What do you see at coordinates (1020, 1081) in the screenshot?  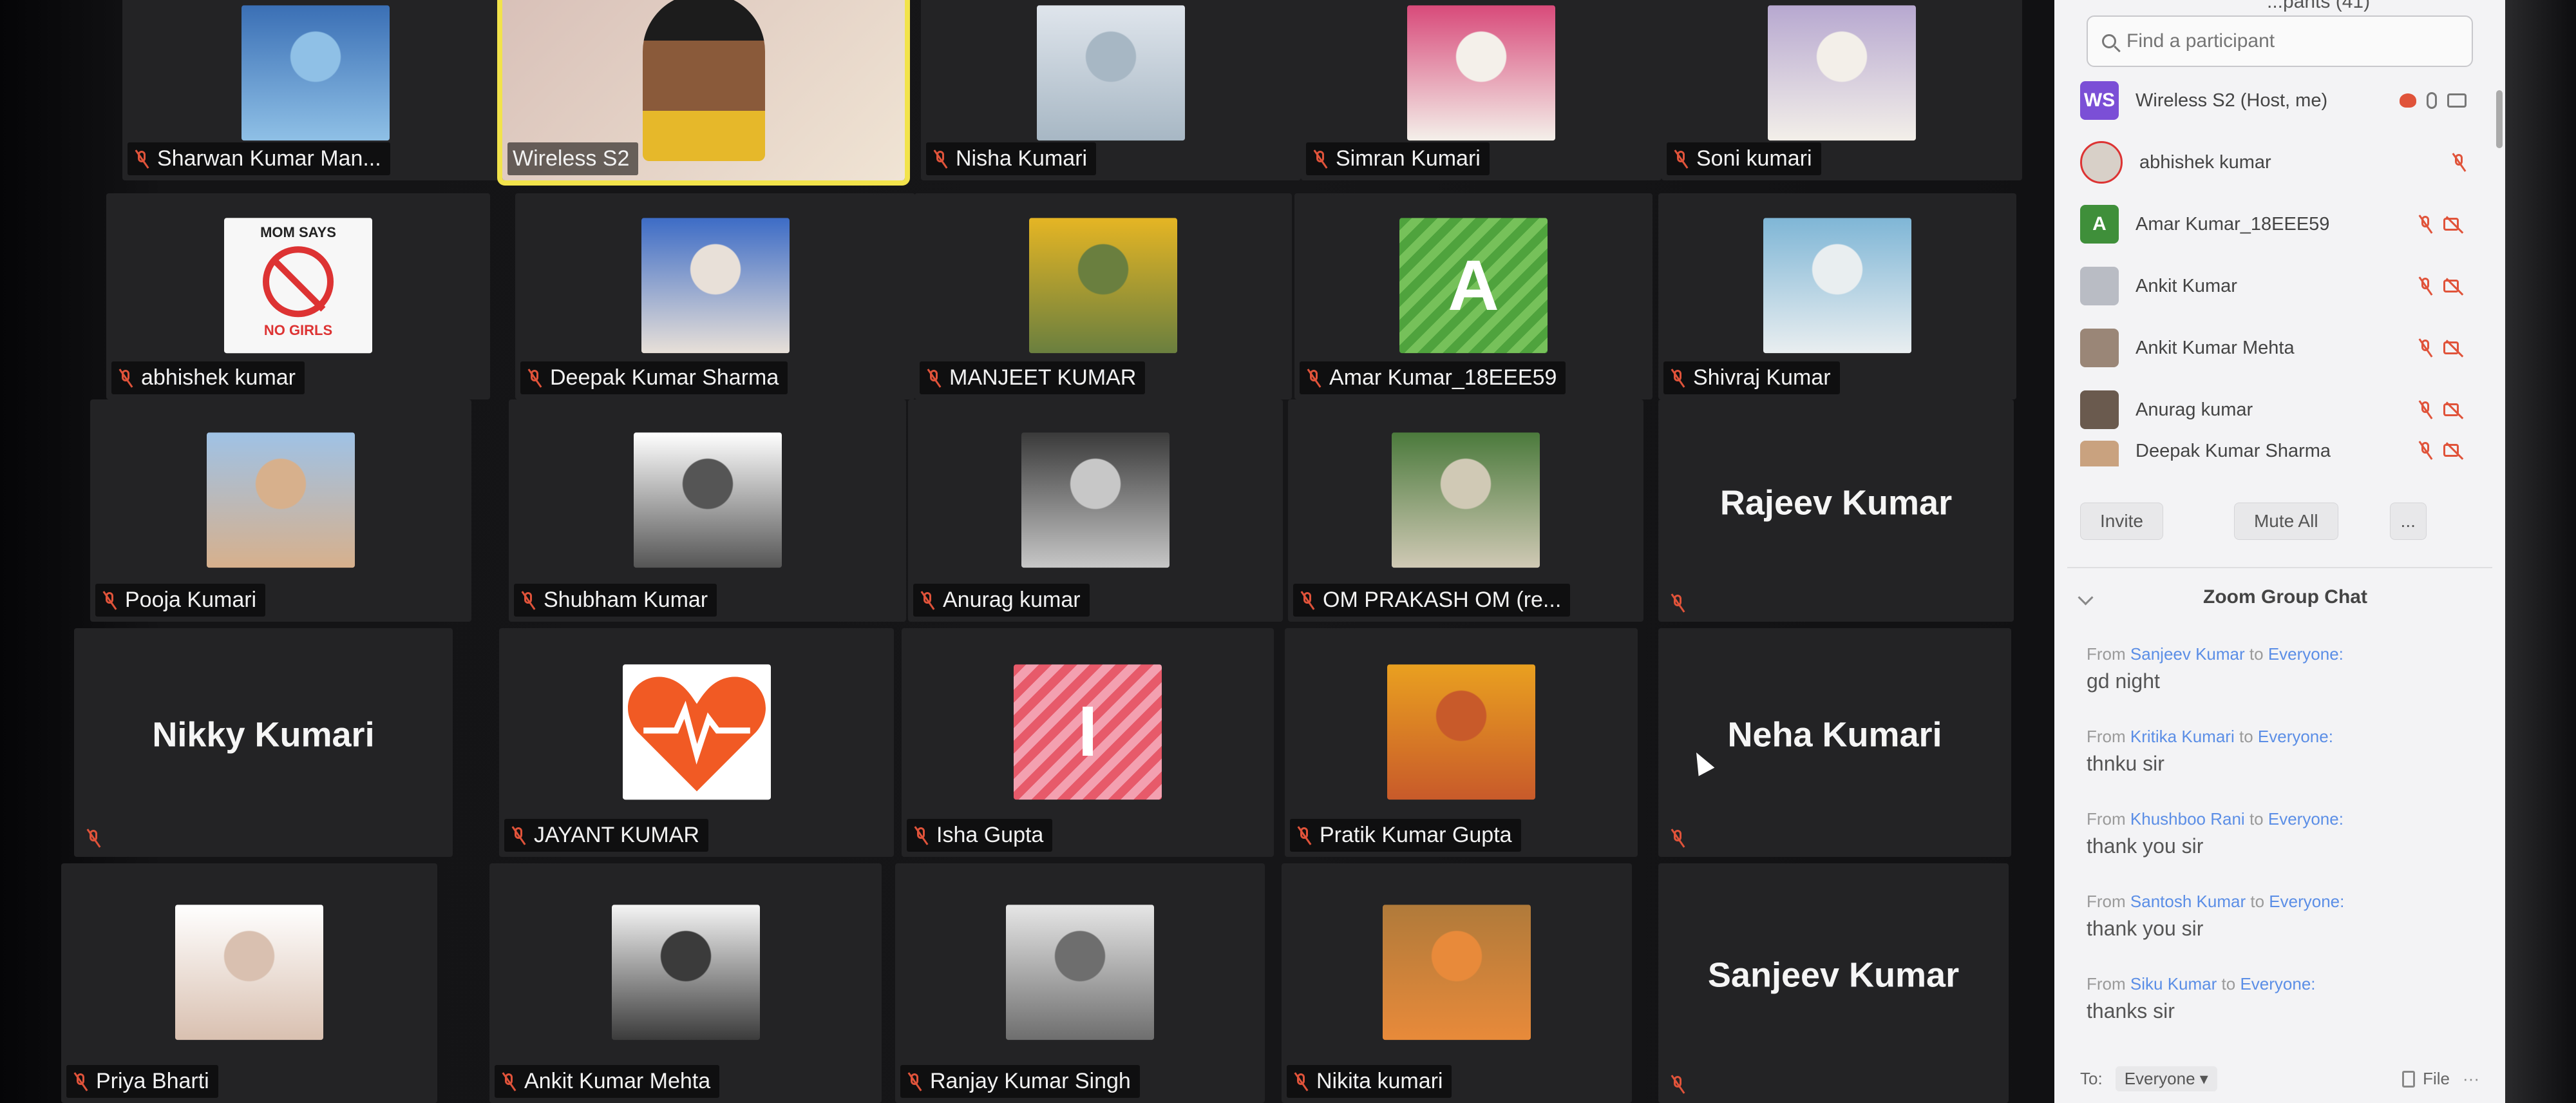 I see `participant-nameplate: Ranjay Kumar Singh` at bounding box center [1020, 1081].